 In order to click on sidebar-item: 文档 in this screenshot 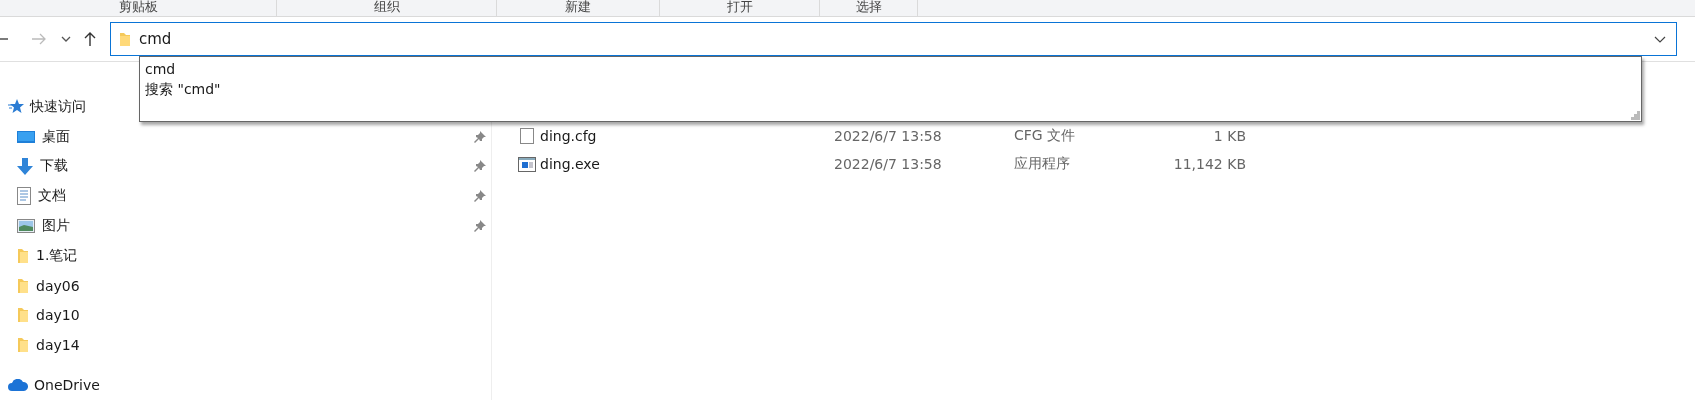, I will do `click(52, 196)`.